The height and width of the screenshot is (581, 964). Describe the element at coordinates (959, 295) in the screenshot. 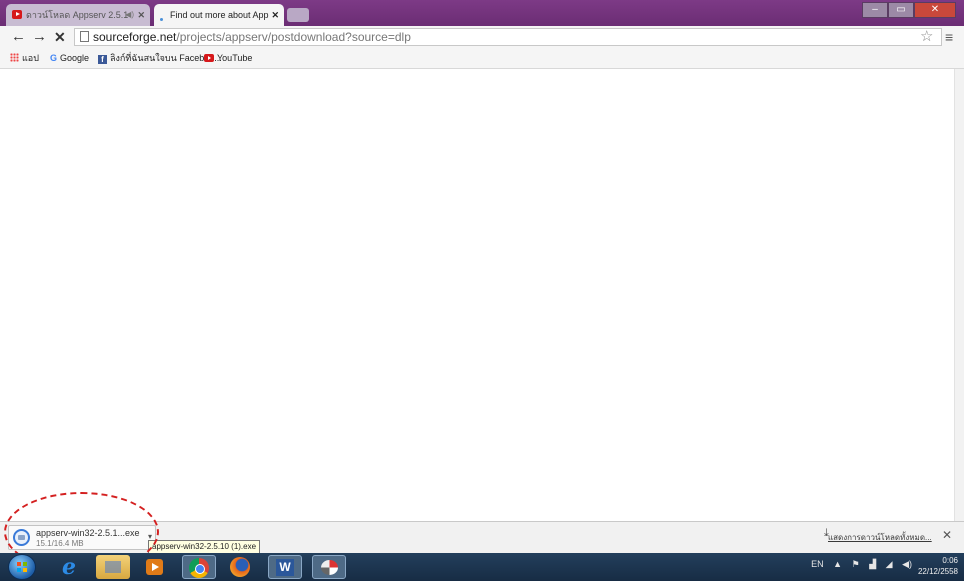

I see `vertical-scrollbar` at that location.